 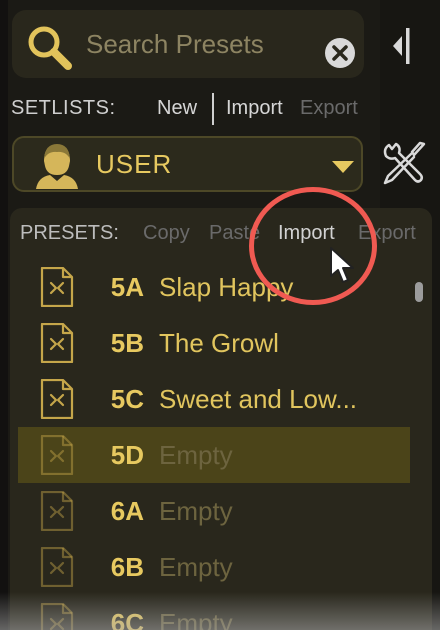 I want to click on presets-label: PRESETS:, so click(x=69, y=233).